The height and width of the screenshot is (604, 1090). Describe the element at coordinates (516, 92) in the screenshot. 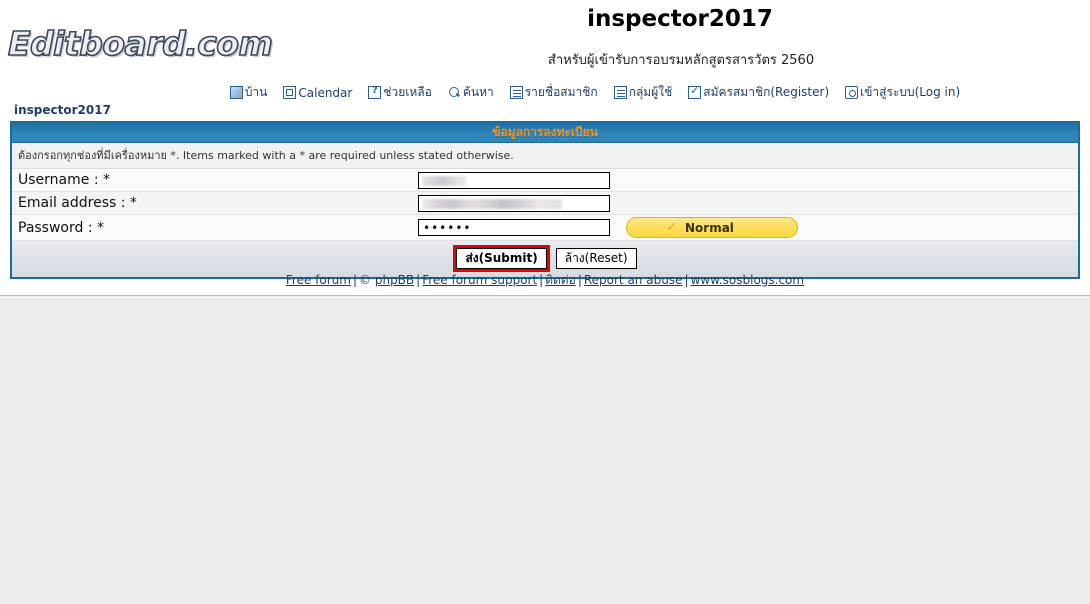

I see `memberlist-icon` at that location.